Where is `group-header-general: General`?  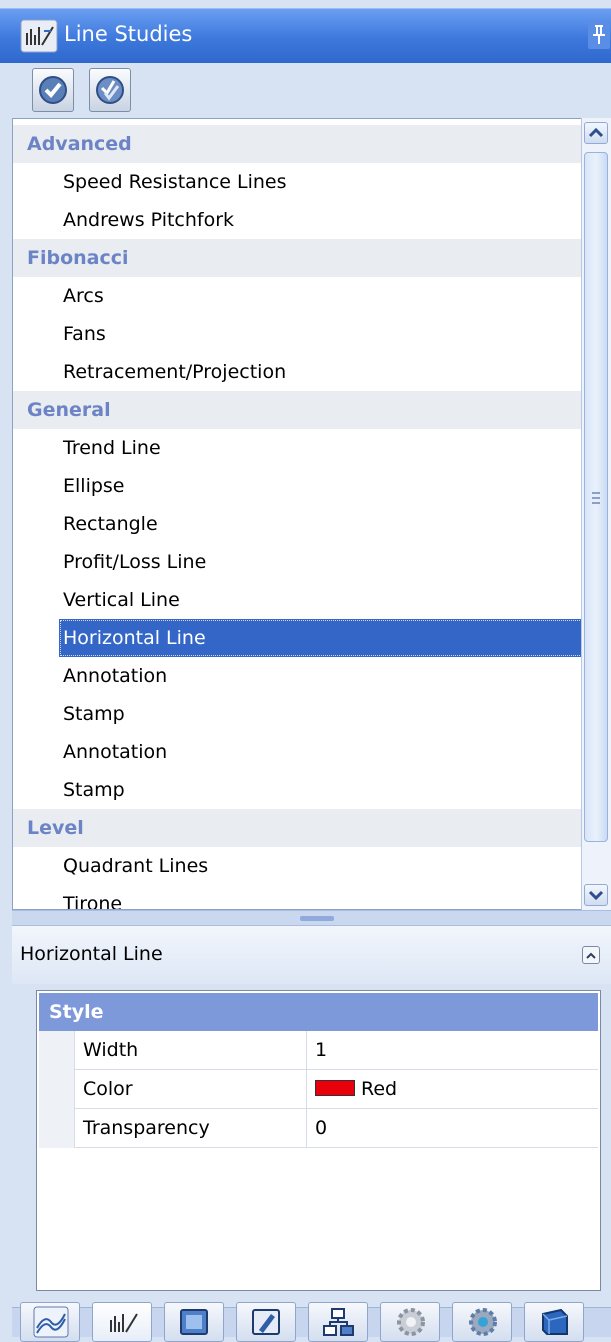 group-header-general: General is located at coordinates (298, 410).